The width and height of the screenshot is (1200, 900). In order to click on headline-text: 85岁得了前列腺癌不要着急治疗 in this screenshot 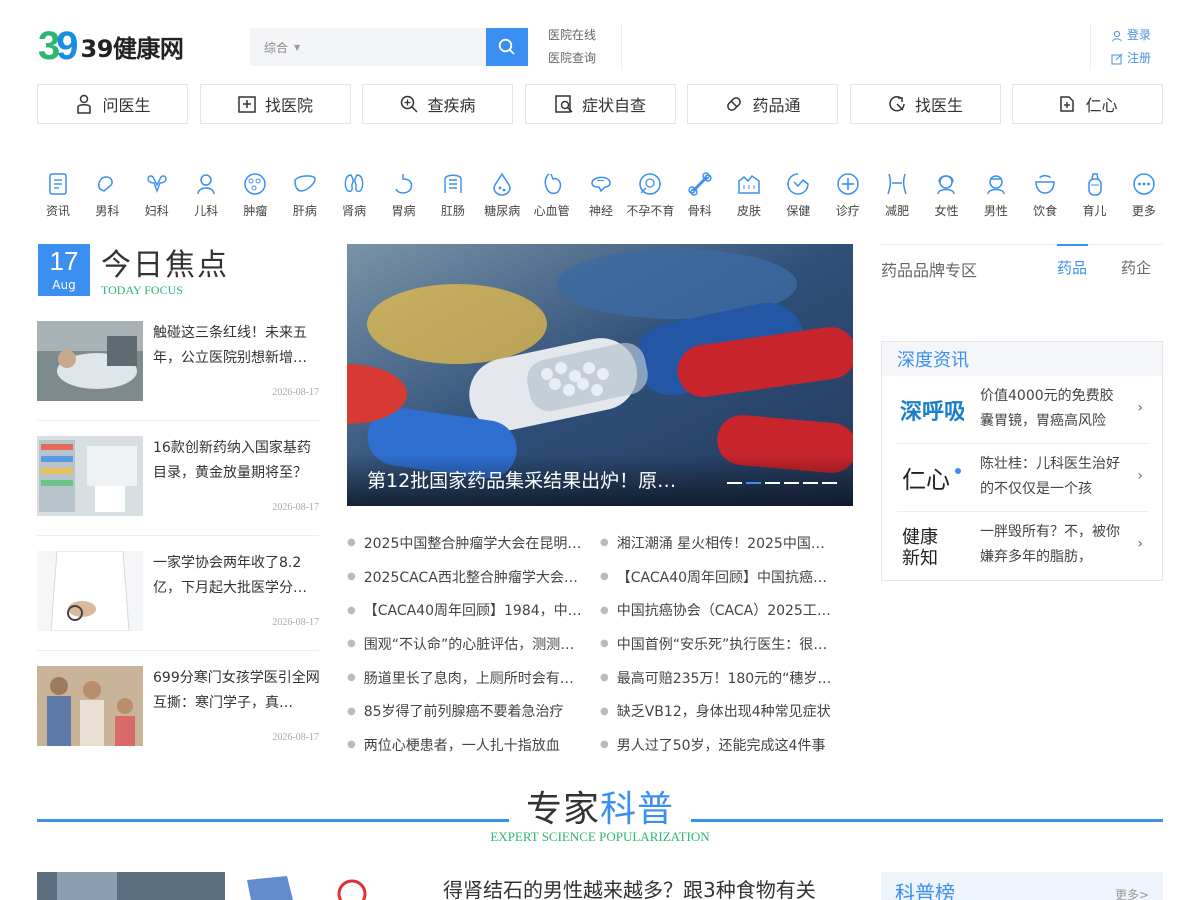, I will do `click(463, 712)`.